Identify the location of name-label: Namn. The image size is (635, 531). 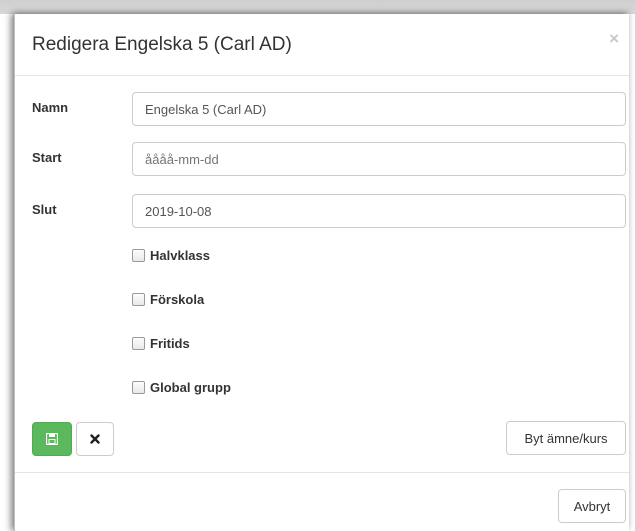
(50, 107).